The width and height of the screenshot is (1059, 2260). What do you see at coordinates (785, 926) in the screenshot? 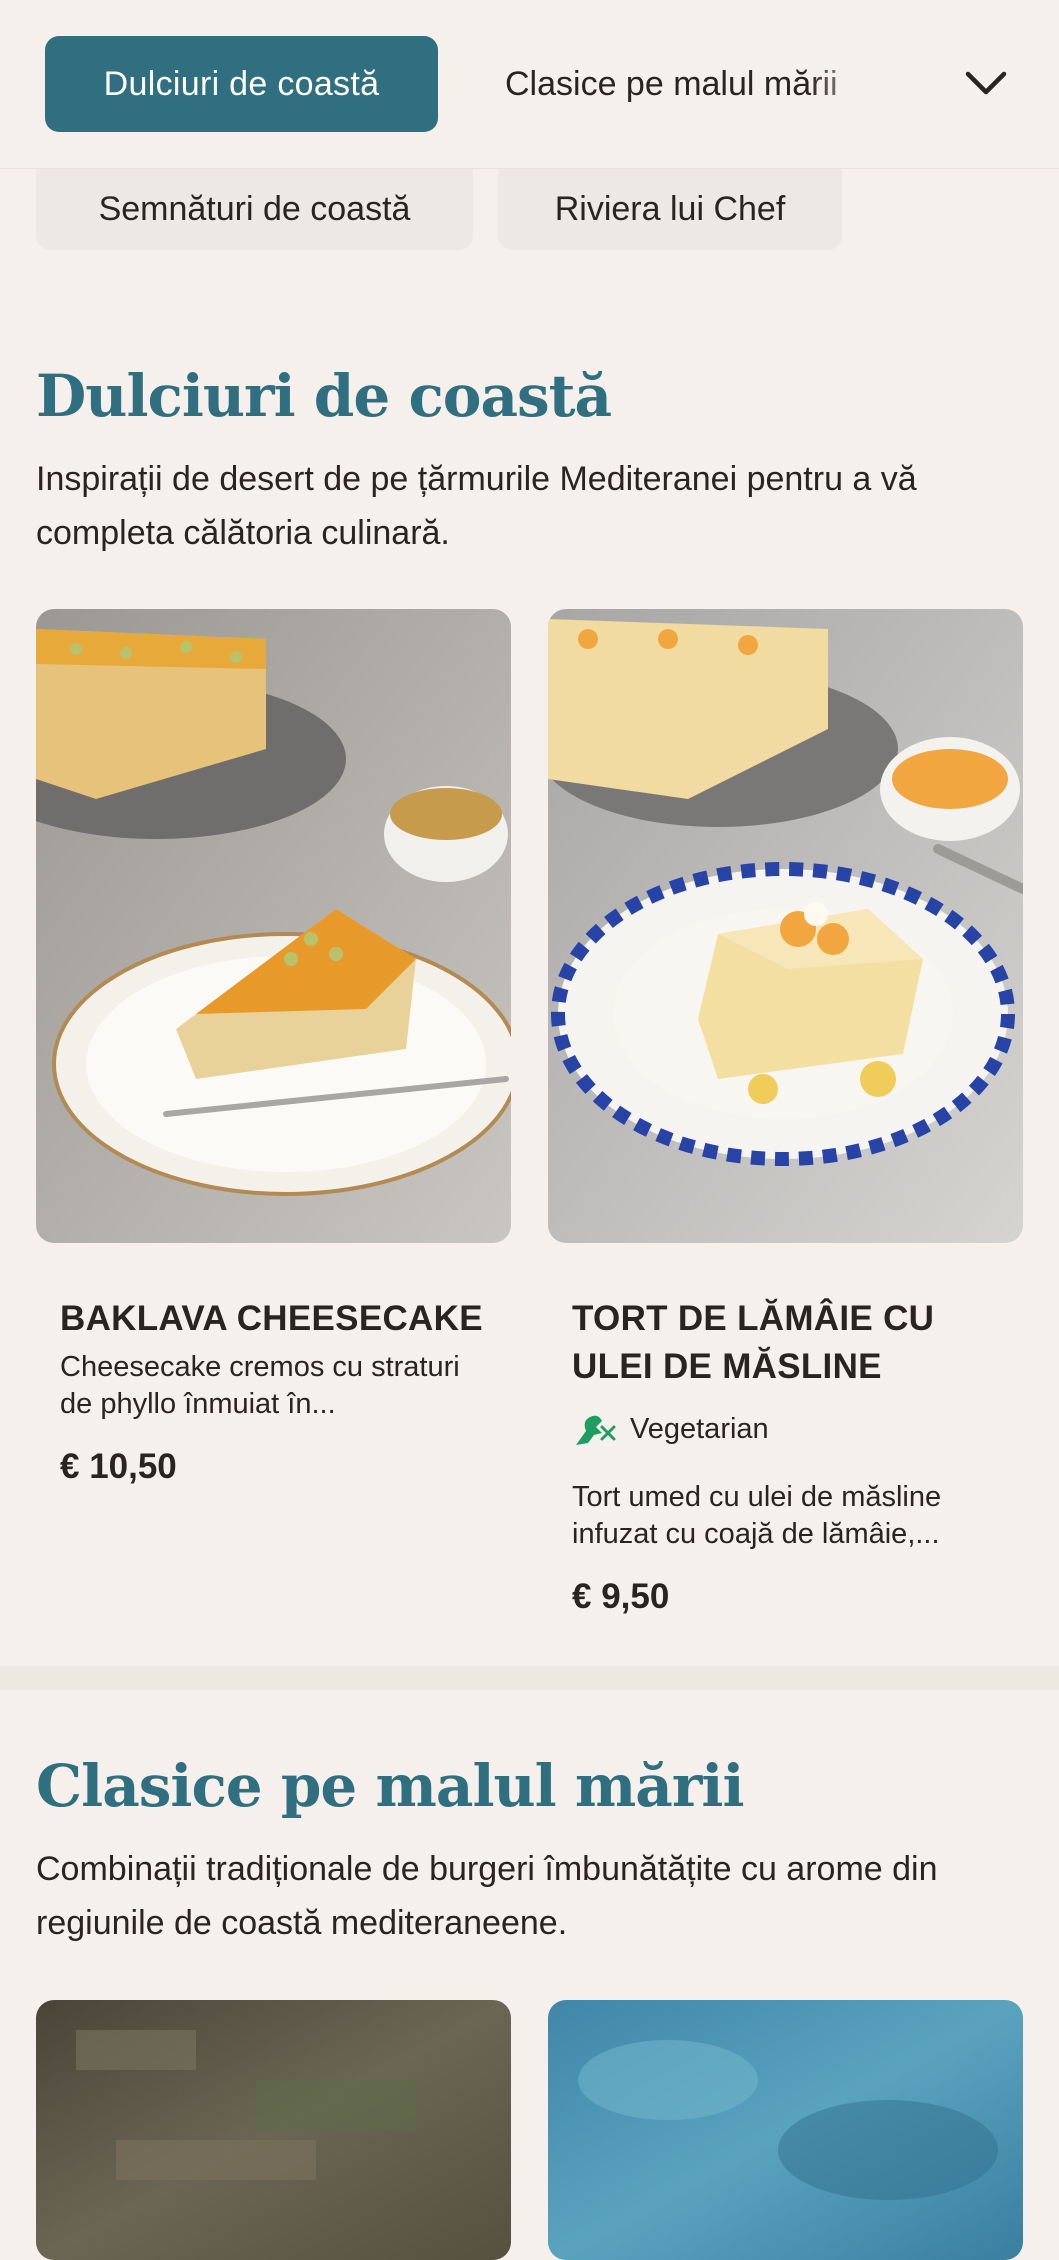
I see `lemon-olive-oil-cake-image` at bounding box center [785, 926].